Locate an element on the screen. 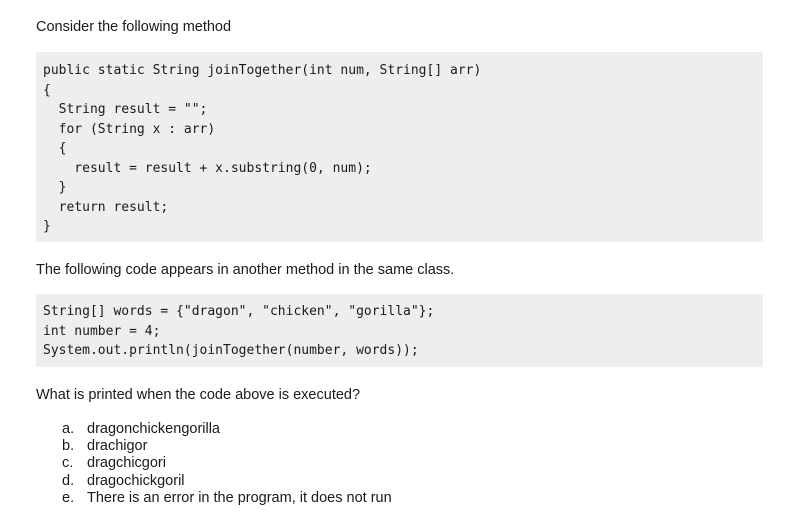 The width and height of the screenshot is (800, 532). option-c: c. dragchicgori is located at coordinates (227, 463).